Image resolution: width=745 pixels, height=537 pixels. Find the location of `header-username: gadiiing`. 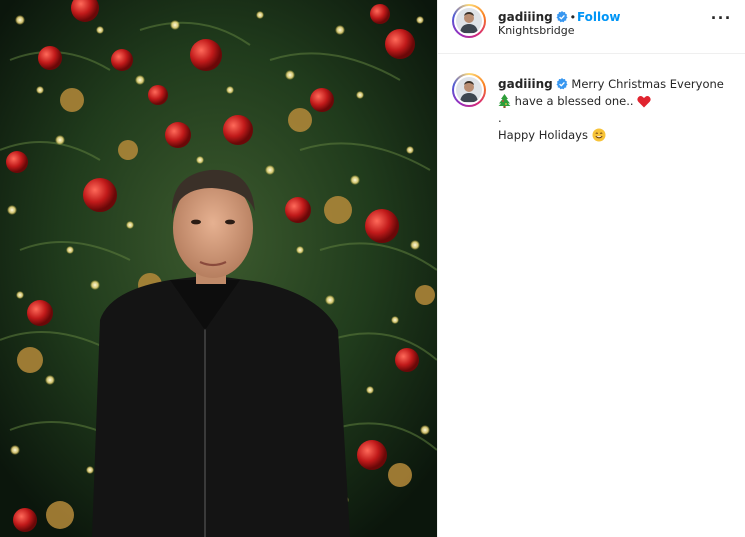

header-username: gadiiing is located at coordinates (525, 17).